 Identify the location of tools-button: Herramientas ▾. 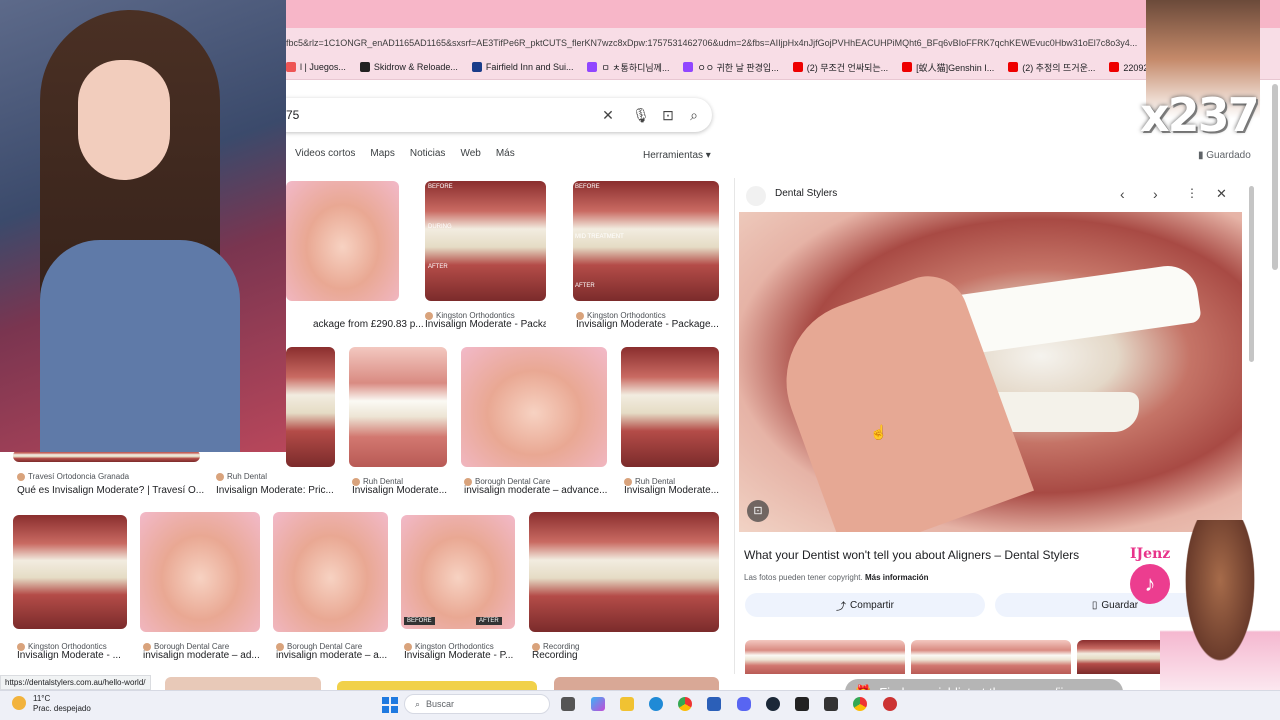
(677, 155).